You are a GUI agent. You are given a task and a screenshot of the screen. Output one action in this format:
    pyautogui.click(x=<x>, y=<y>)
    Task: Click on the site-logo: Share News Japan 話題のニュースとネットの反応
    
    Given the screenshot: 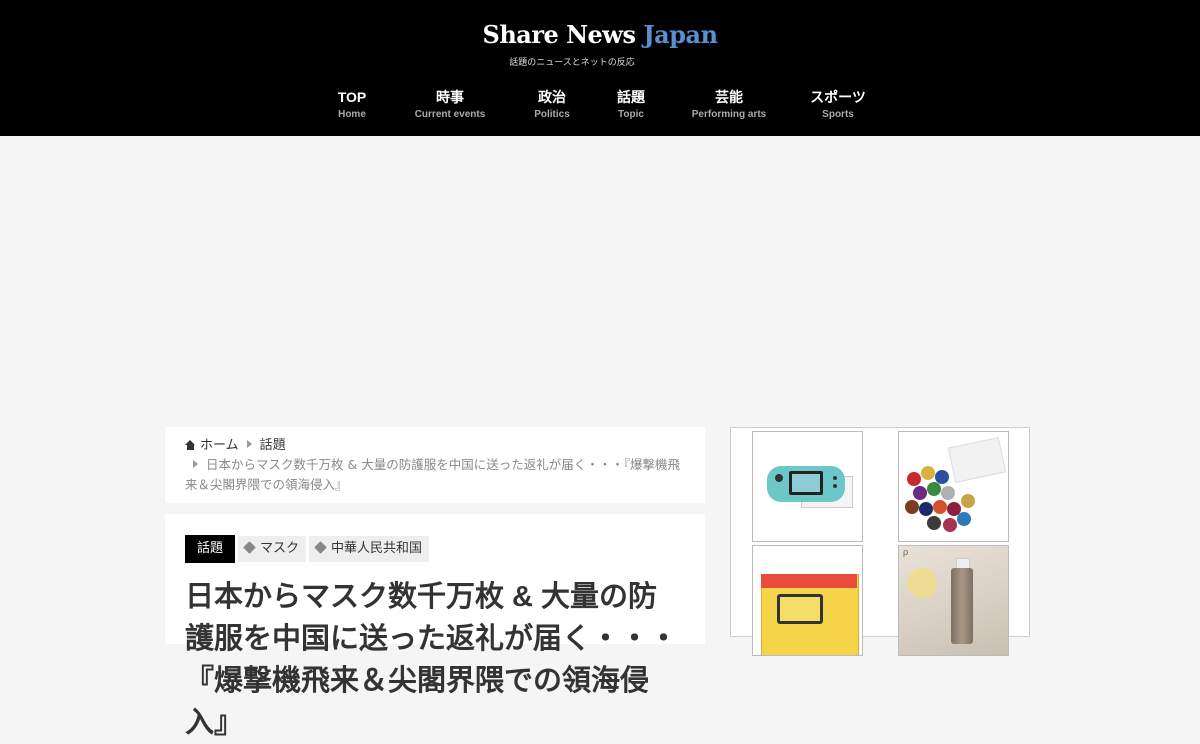 What is the action you would take?
    pyautogui.click(x=600, y=44)
    